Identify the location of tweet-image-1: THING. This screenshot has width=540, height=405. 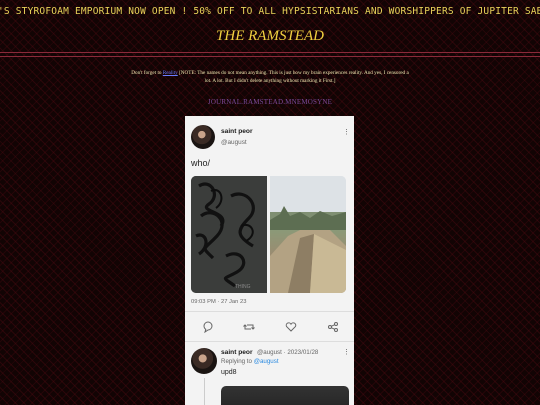
(229, 234).